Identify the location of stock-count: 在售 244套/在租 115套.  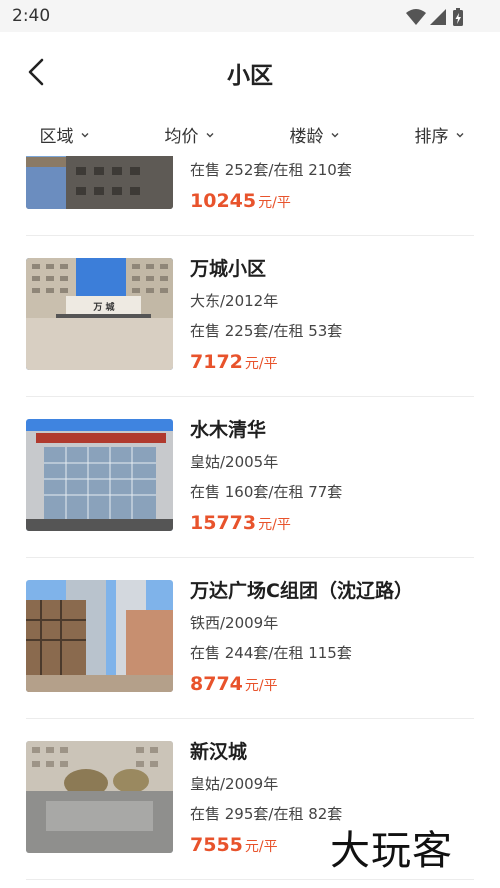
(271, 653).